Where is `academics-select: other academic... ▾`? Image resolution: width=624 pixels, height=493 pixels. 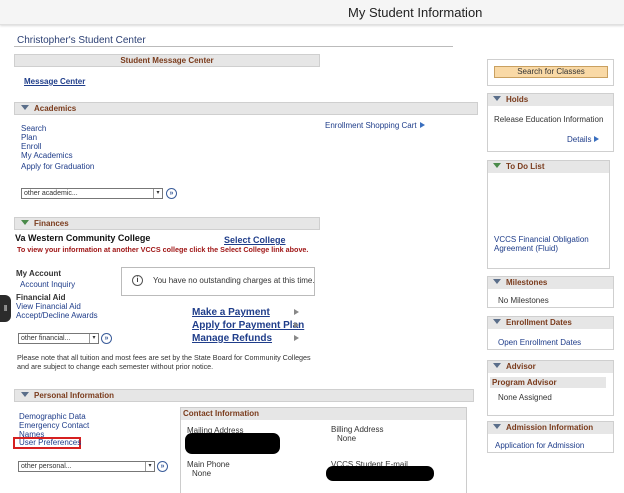
academics-select: other academic... ▾ is located at coordinates (92, 193).